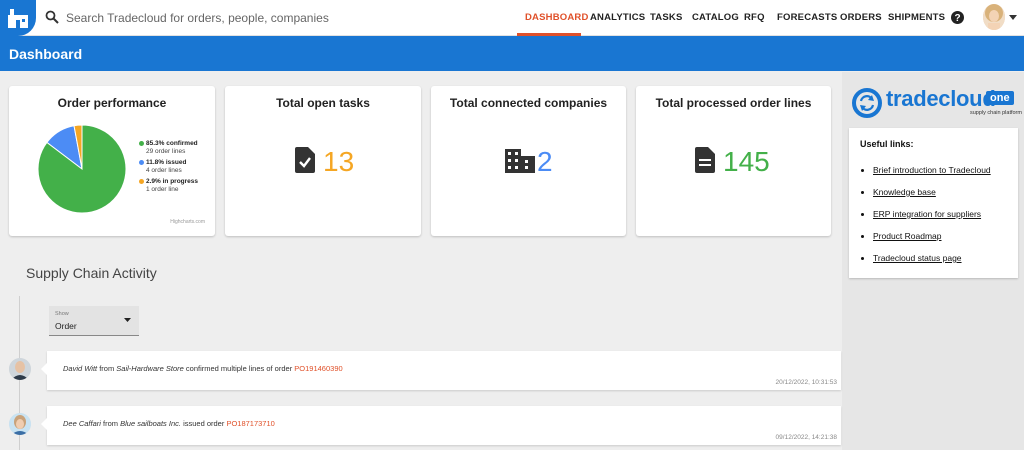 The image size is (1024, 450). What do you see at coordinates (528, 103) in the screenshot?
I see `card-title: Total connected companies` at bounding box center [528, 103].